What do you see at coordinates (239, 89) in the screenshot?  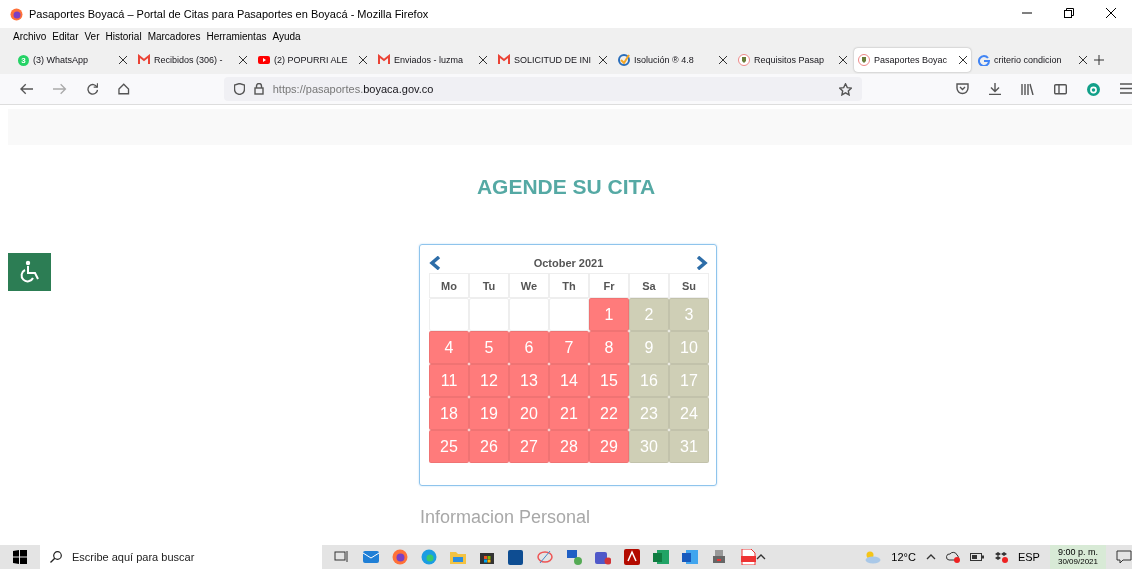 I see `shield-icon` at bounding box center [239, 89].